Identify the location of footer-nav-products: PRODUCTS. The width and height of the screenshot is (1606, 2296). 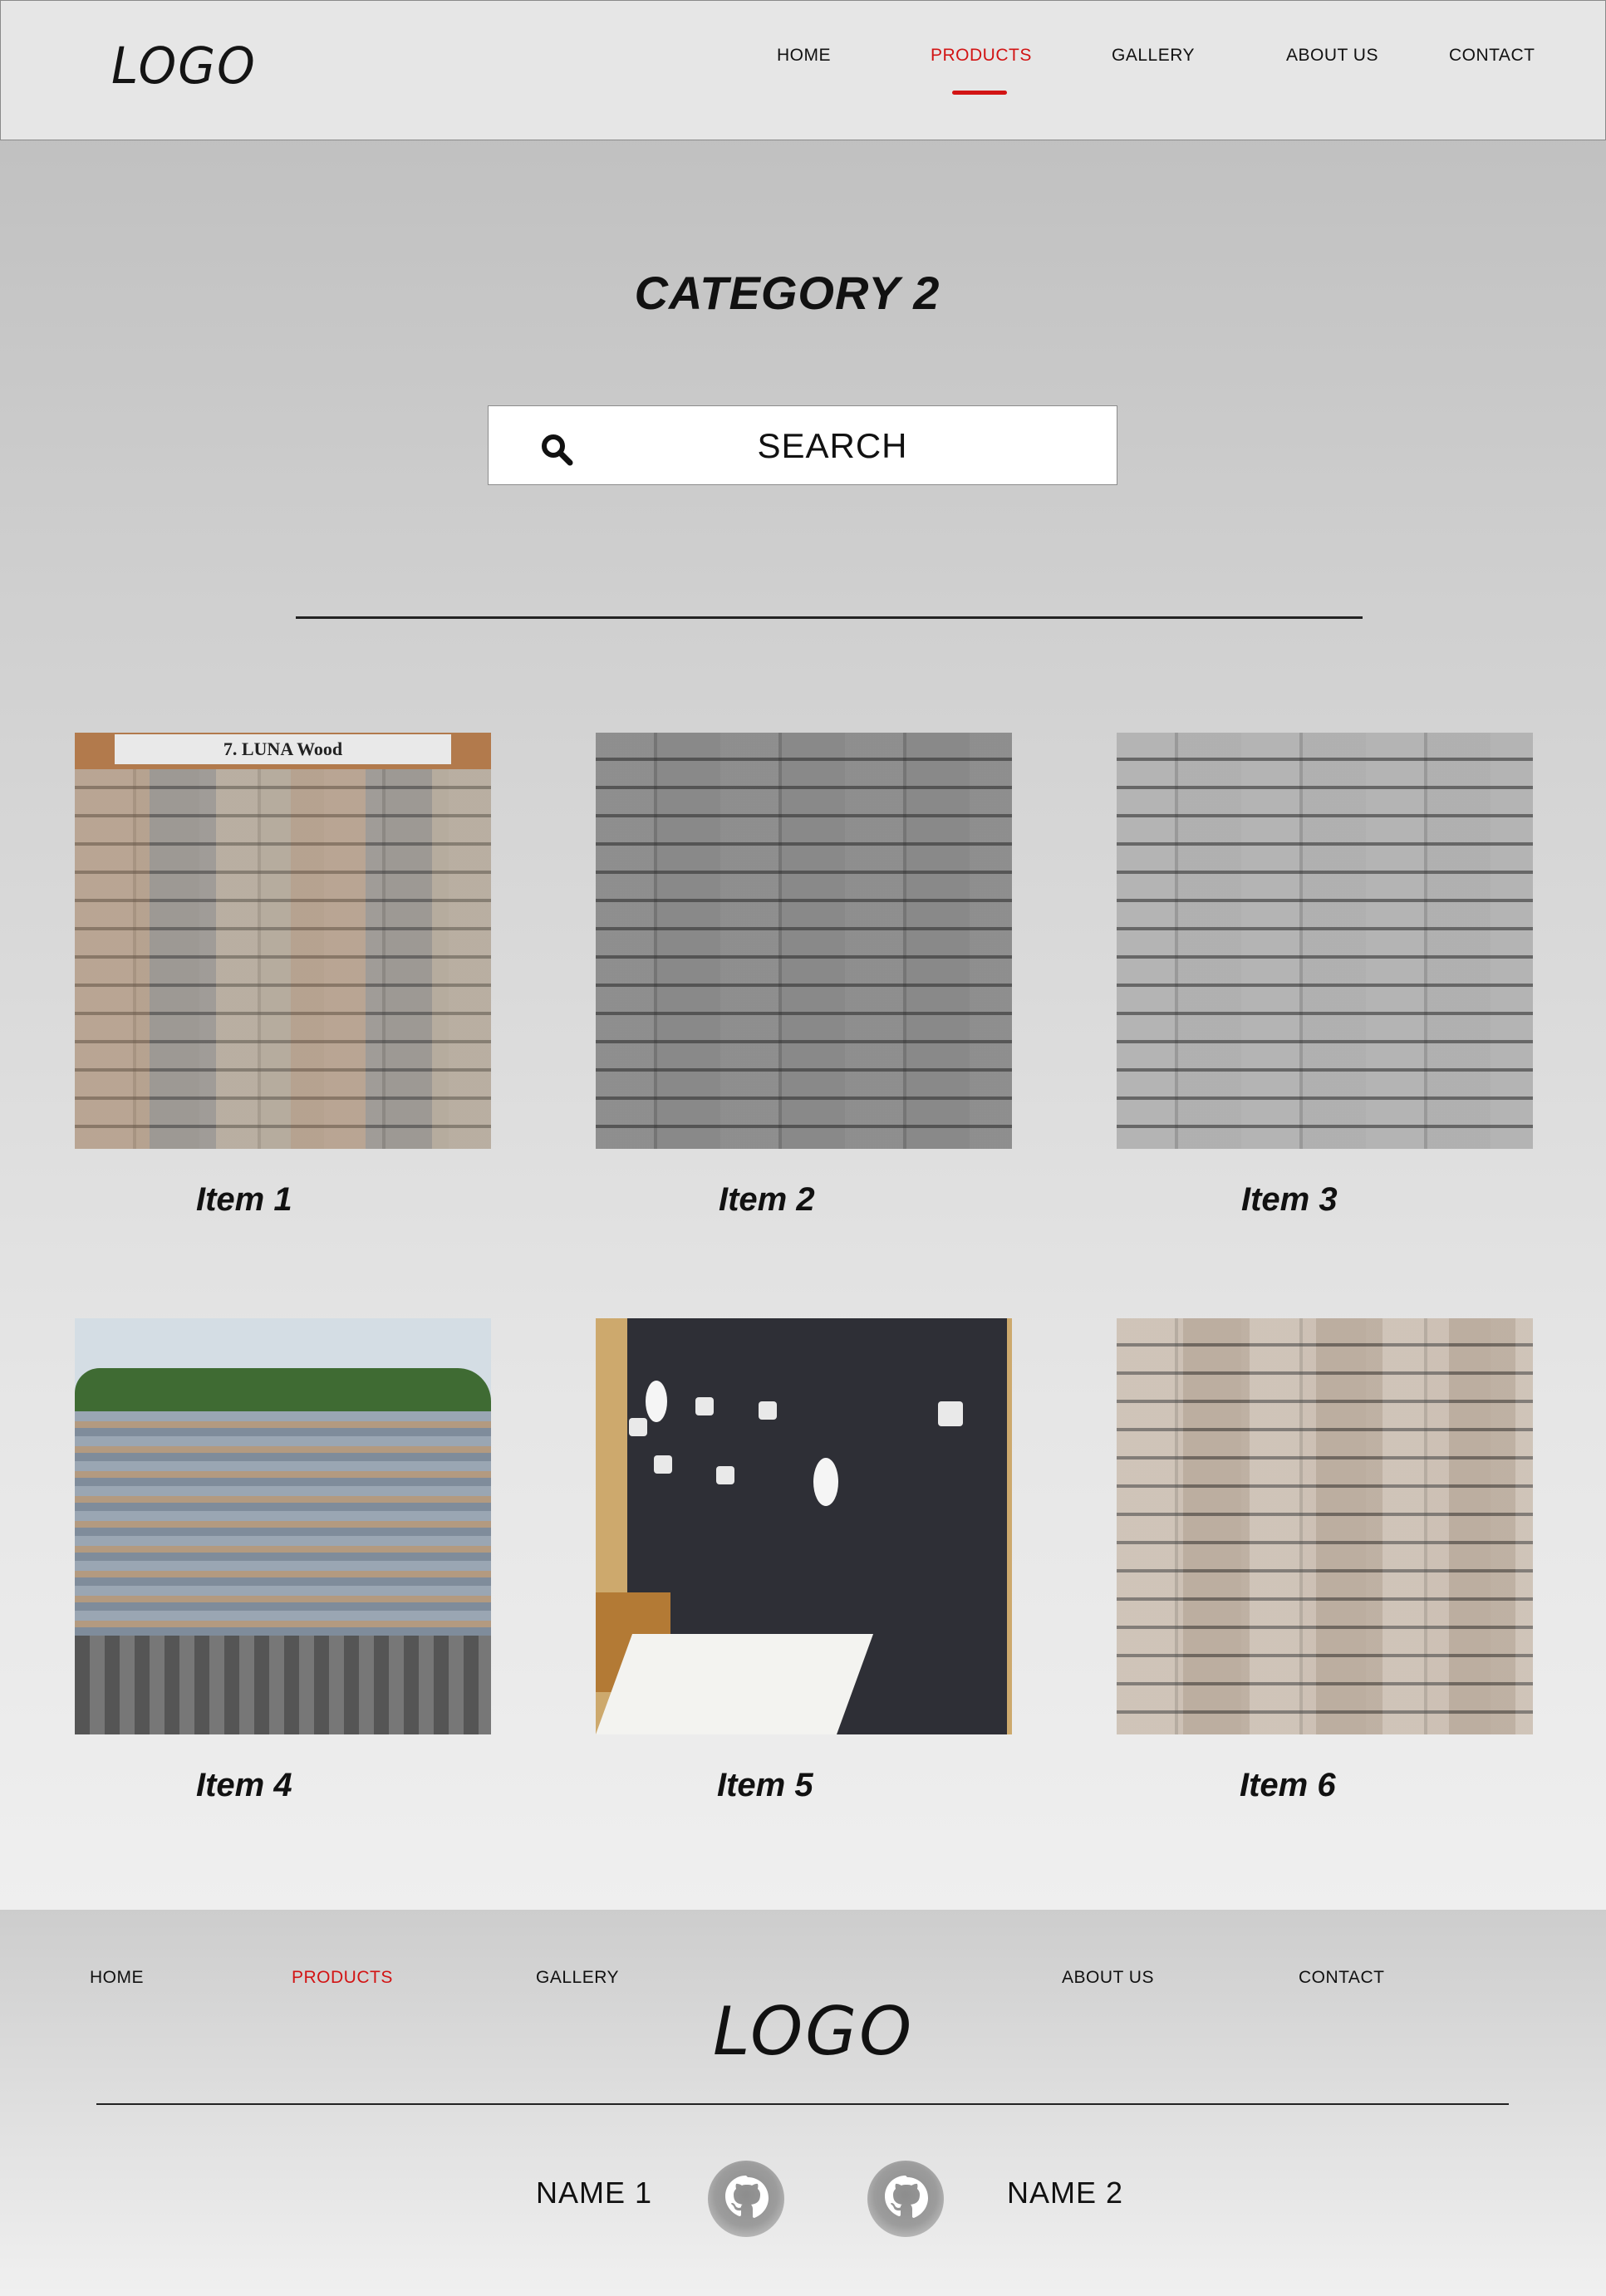
(342, 1978).